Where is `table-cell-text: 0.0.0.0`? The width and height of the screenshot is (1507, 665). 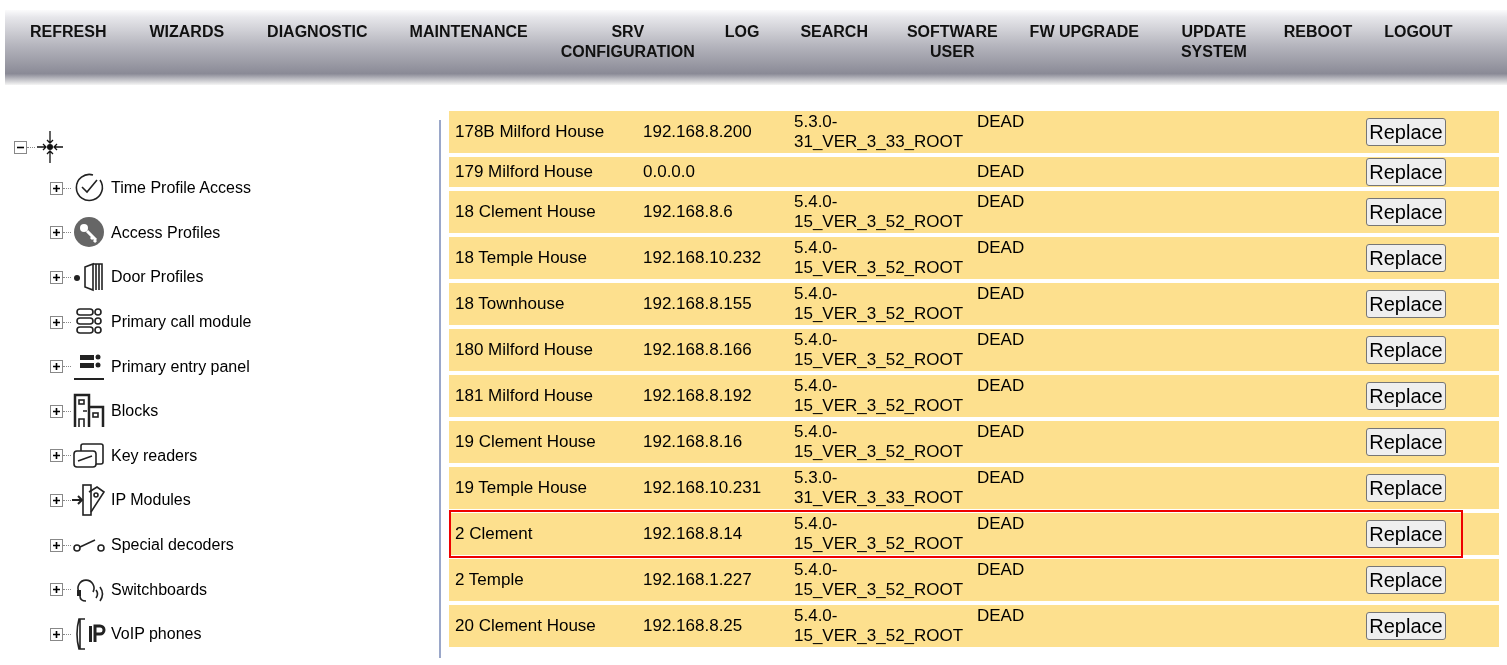
table-cell-text: 0.0.0.0 is located at coordinates (669, 172).